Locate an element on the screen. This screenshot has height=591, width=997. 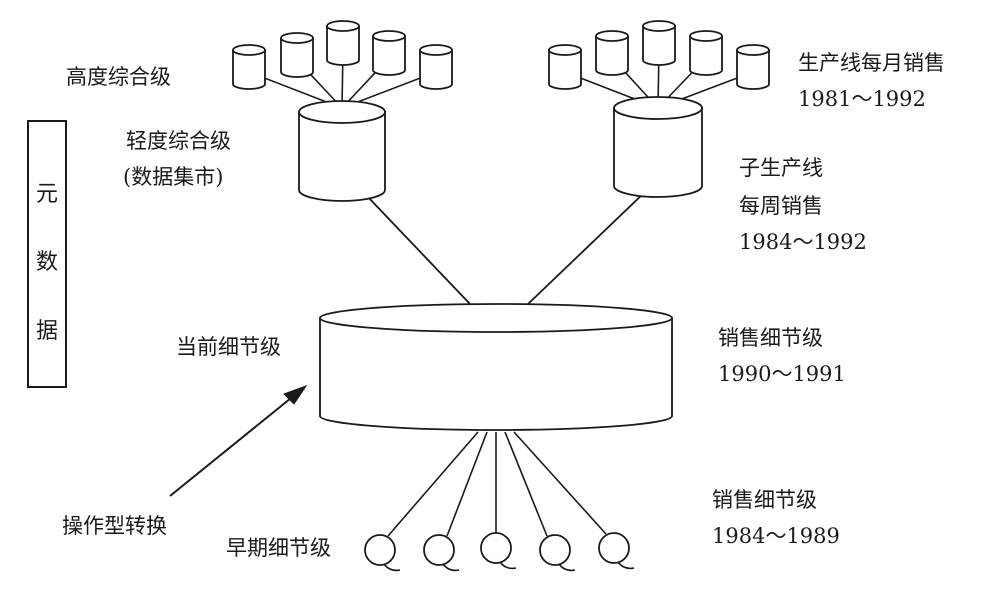
cylinder-light-left-body is located at coordinates (342, 156).